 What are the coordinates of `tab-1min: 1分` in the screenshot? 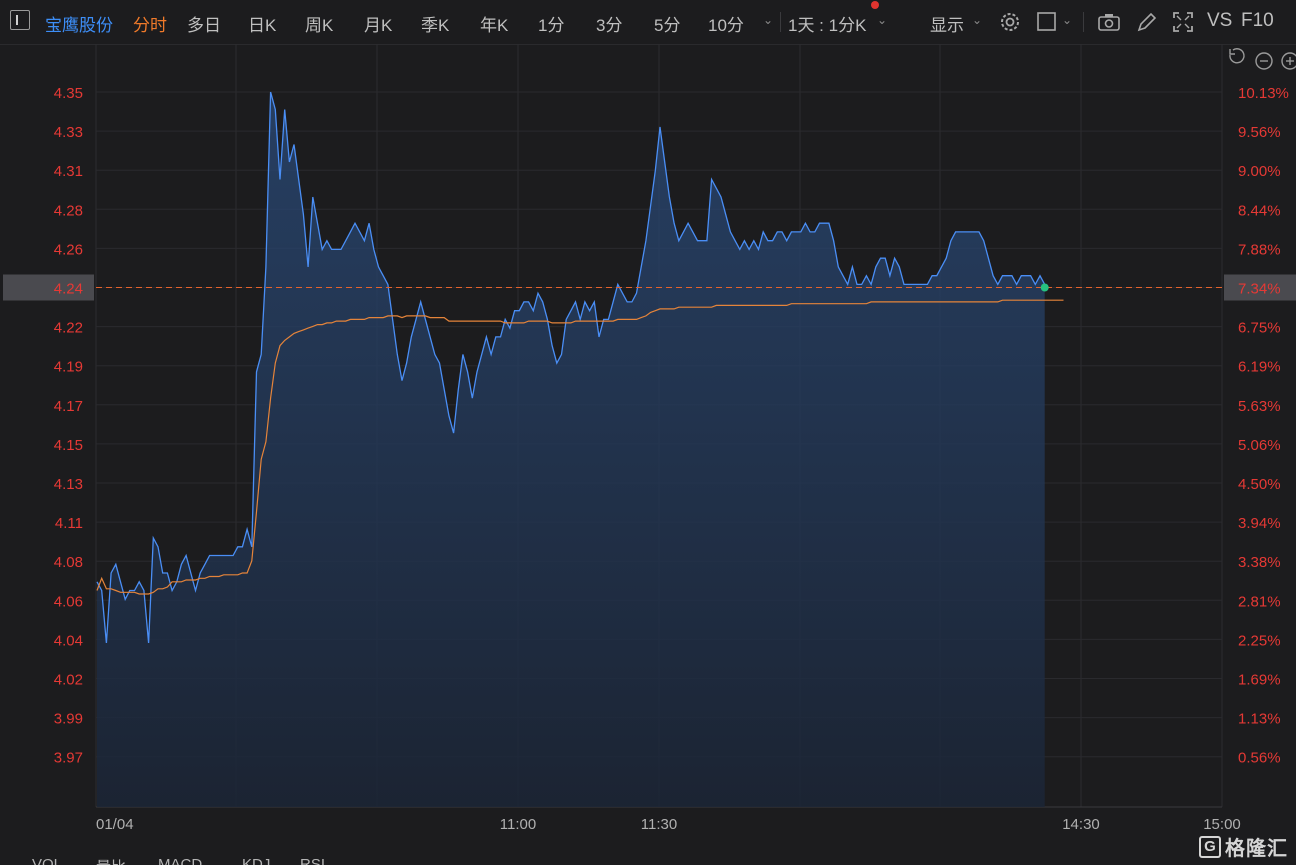 It's located at (551, 23).